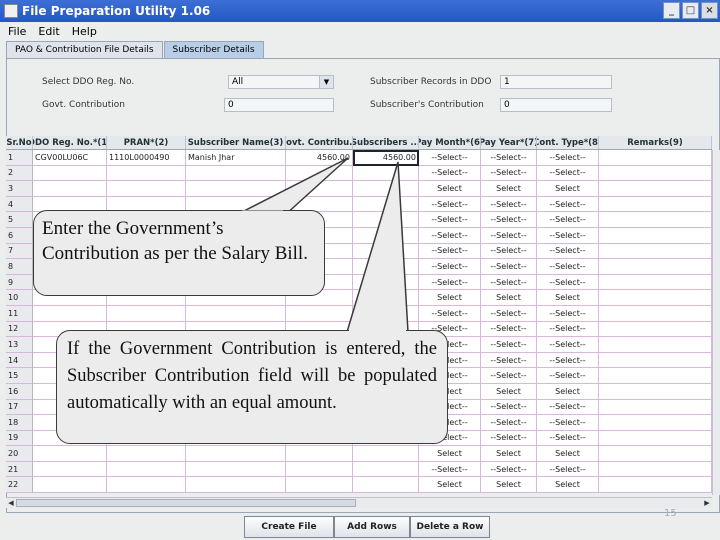 The height and width of the screenshot is (540, 720). What do you see at coordinates (324, 271) in the screenshot?
I see `pointer-joins` at bounding box center [324, 271].